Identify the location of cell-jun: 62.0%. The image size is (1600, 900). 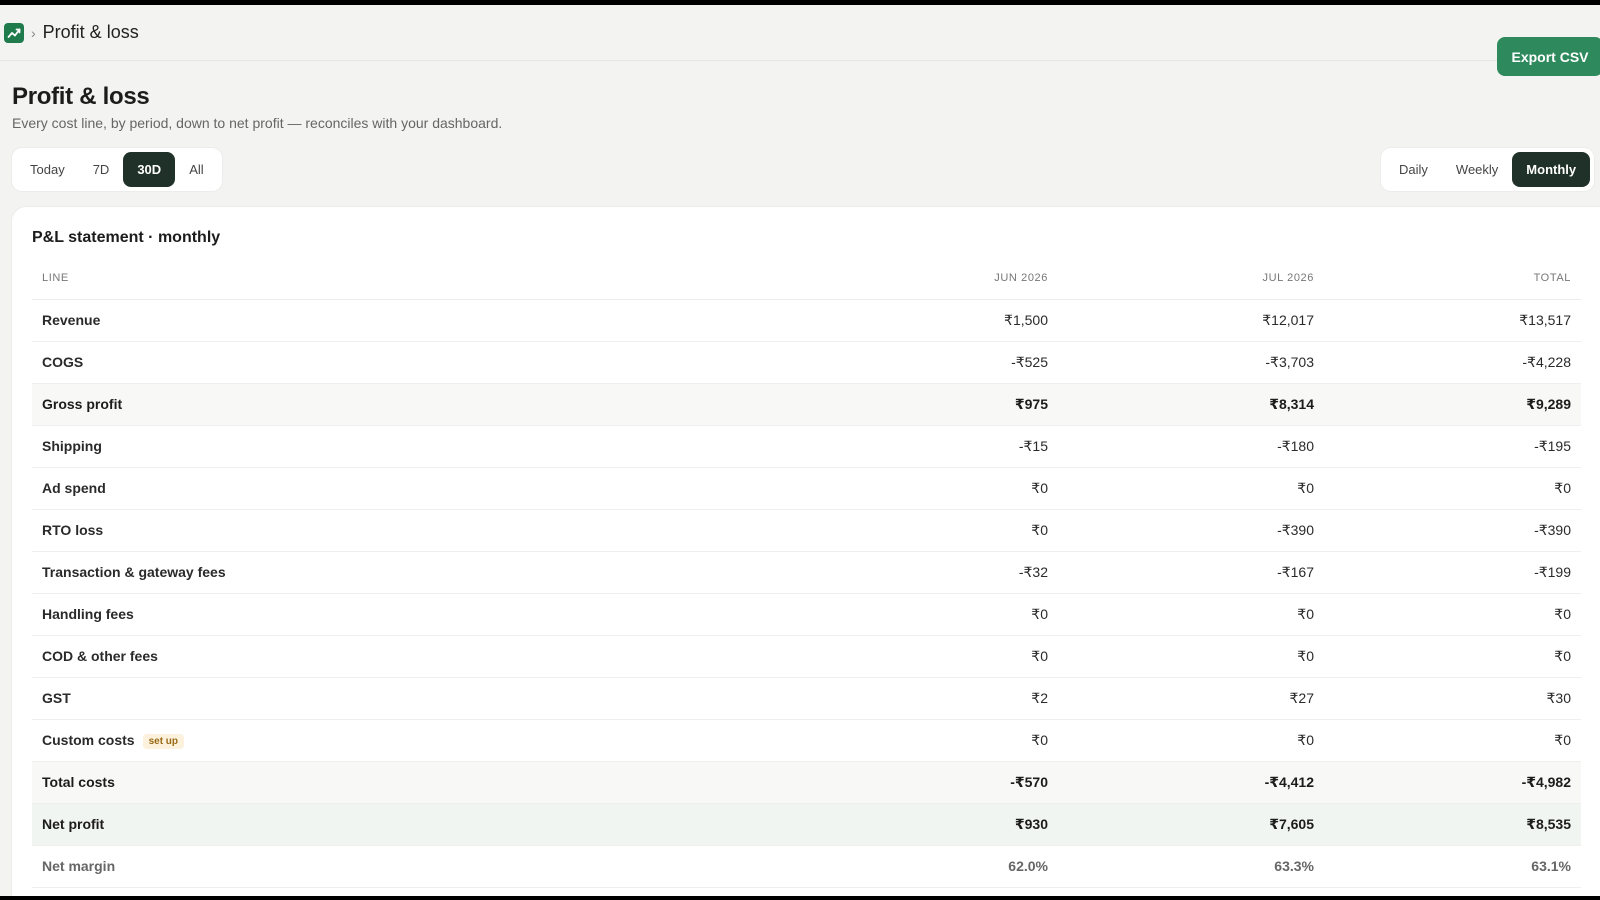
(948, 866).